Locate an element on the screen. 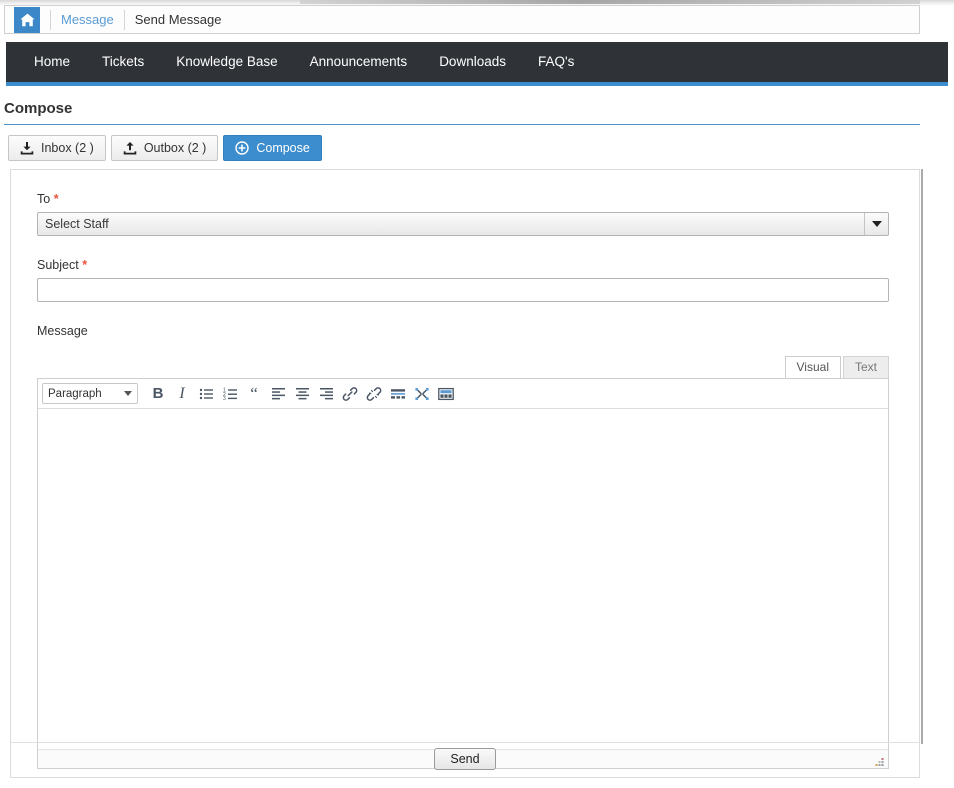  bulleted-list-icon is located at coordinates (206, 394).